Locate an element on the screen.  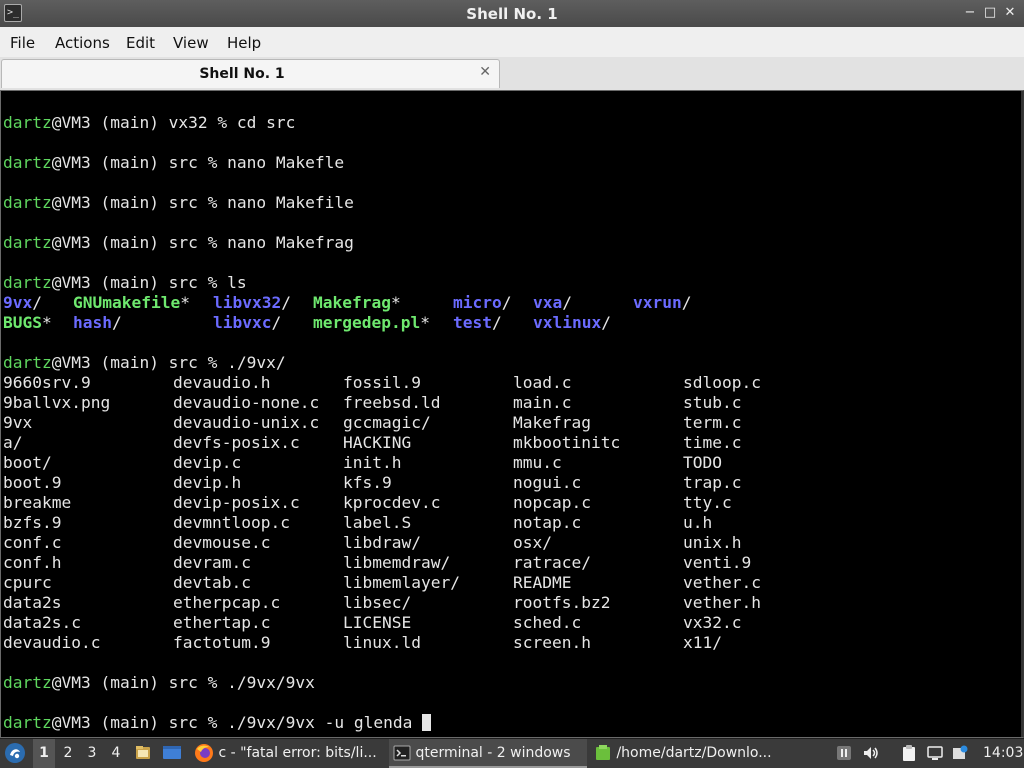
listing-entry: libmemlayer/ is located at coordinates (401, 582).